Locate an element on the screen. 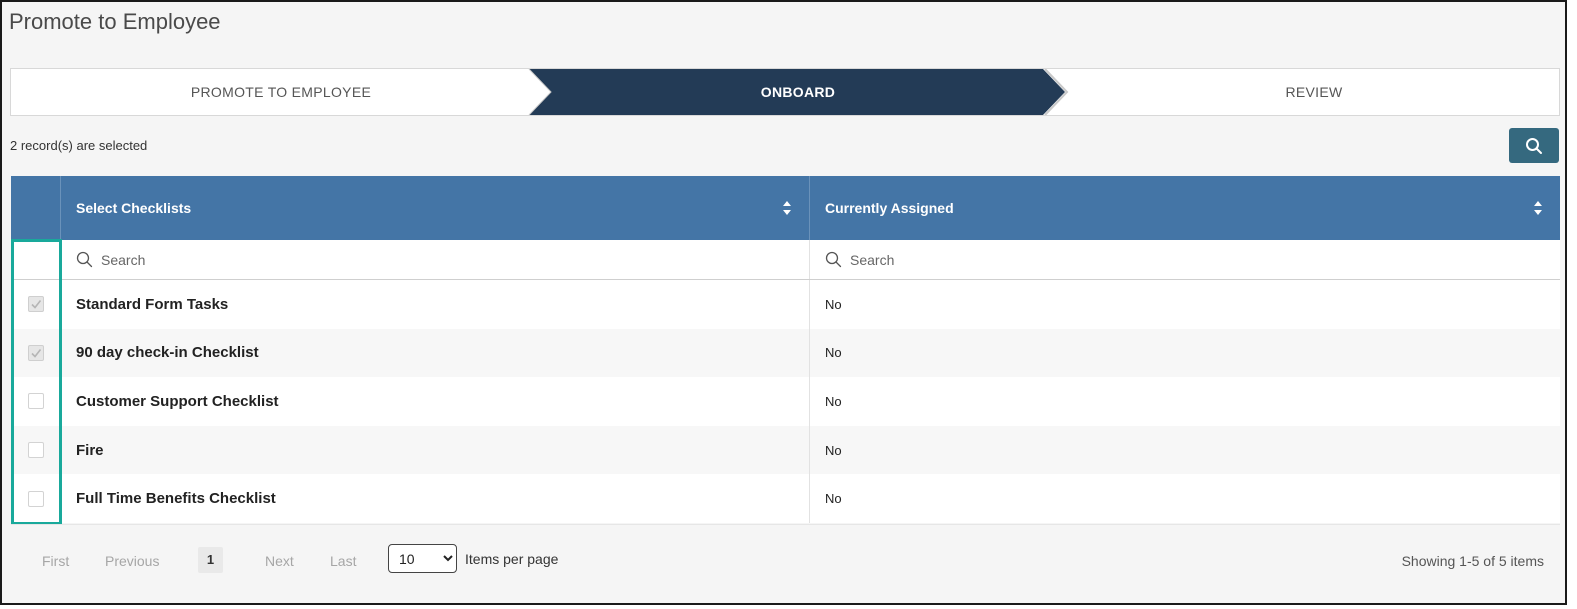 Image resolution: width=1577 pixels, height=609 pixels. checklist-name: Full Time Benefits Checklist is located at coordinates (435, 498).